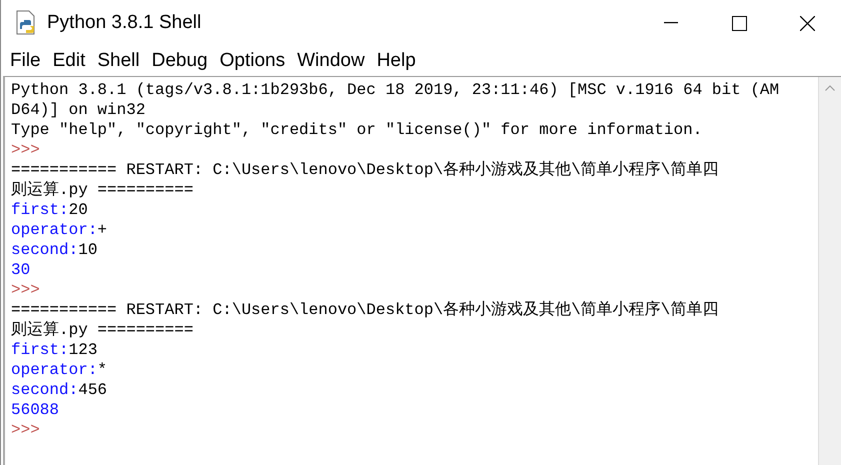 This screenshot has height=465, width=841. I want to click on close-icon, so click(807, 23).